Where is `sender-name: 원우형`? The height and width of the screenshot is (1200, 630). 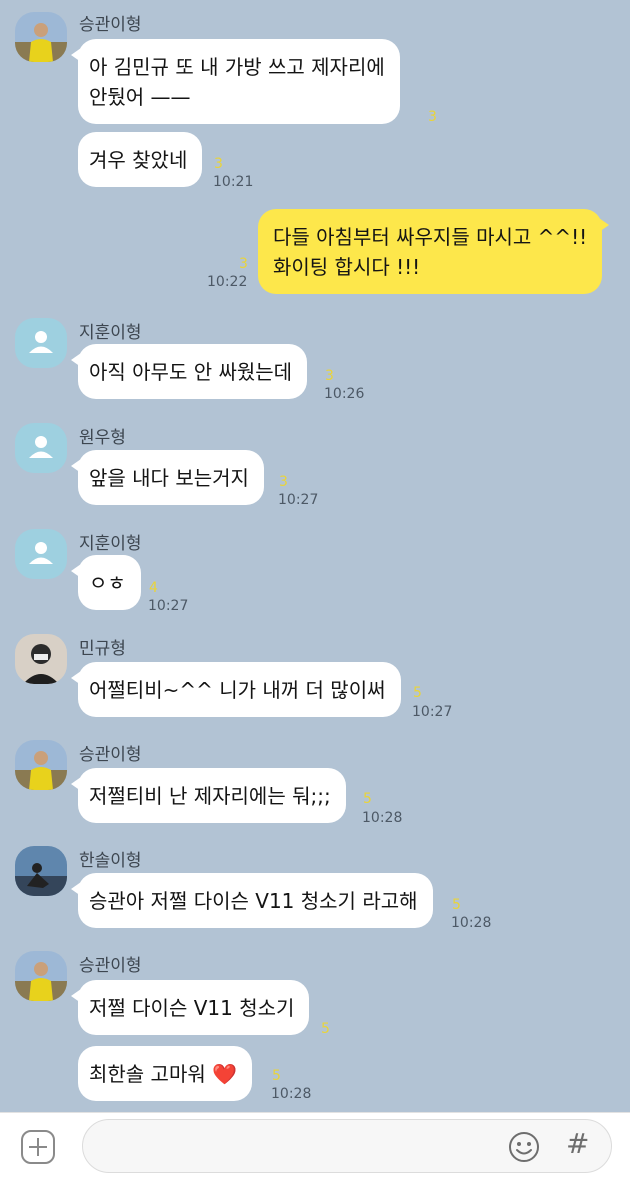
sender-name: 원우형 is located at coordinates (102, 438).